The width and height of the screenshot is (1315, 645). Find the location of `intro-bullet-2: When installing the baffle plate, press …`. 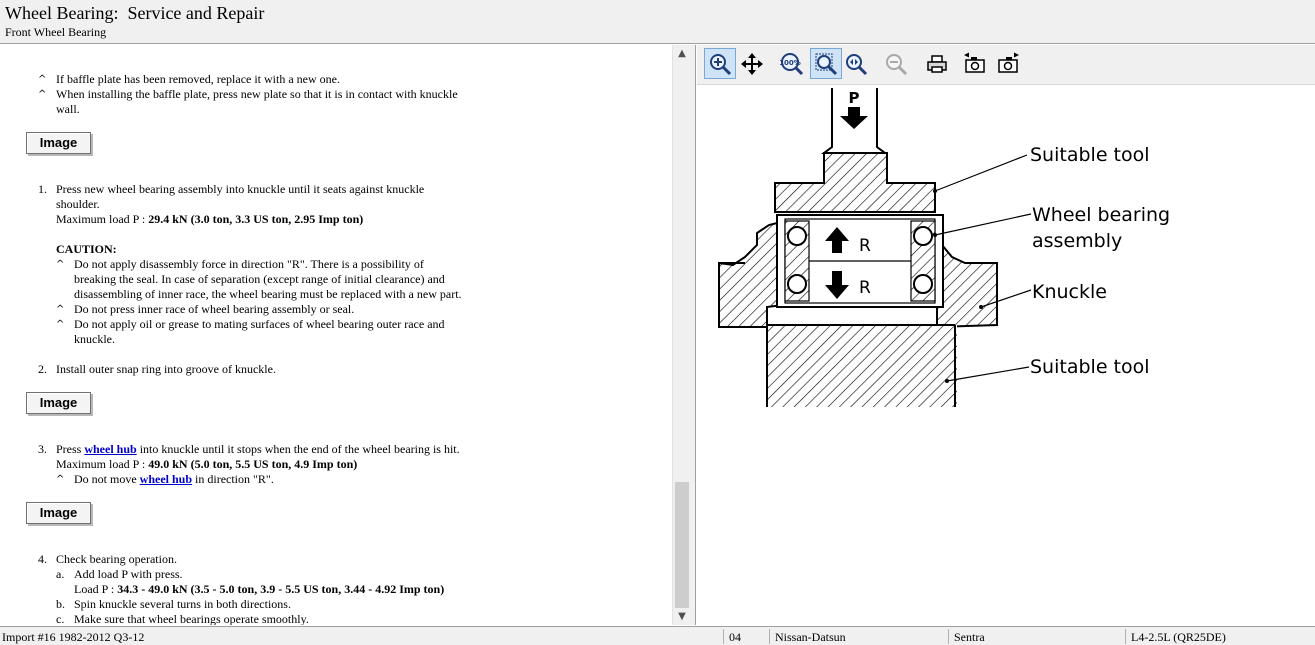

intro-bullet-2: When installing the baffle plate, press … is located at coordinates (257, 94).